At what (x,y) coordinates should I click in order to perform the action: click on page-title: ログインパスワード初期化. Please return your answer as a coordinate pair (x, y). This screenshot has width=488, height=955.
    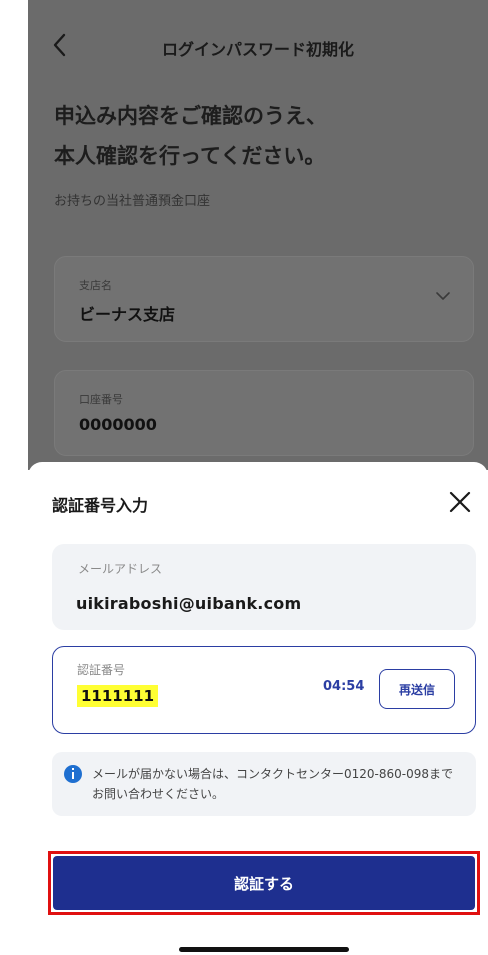
    Looking at the image, I should click on (257, 49).